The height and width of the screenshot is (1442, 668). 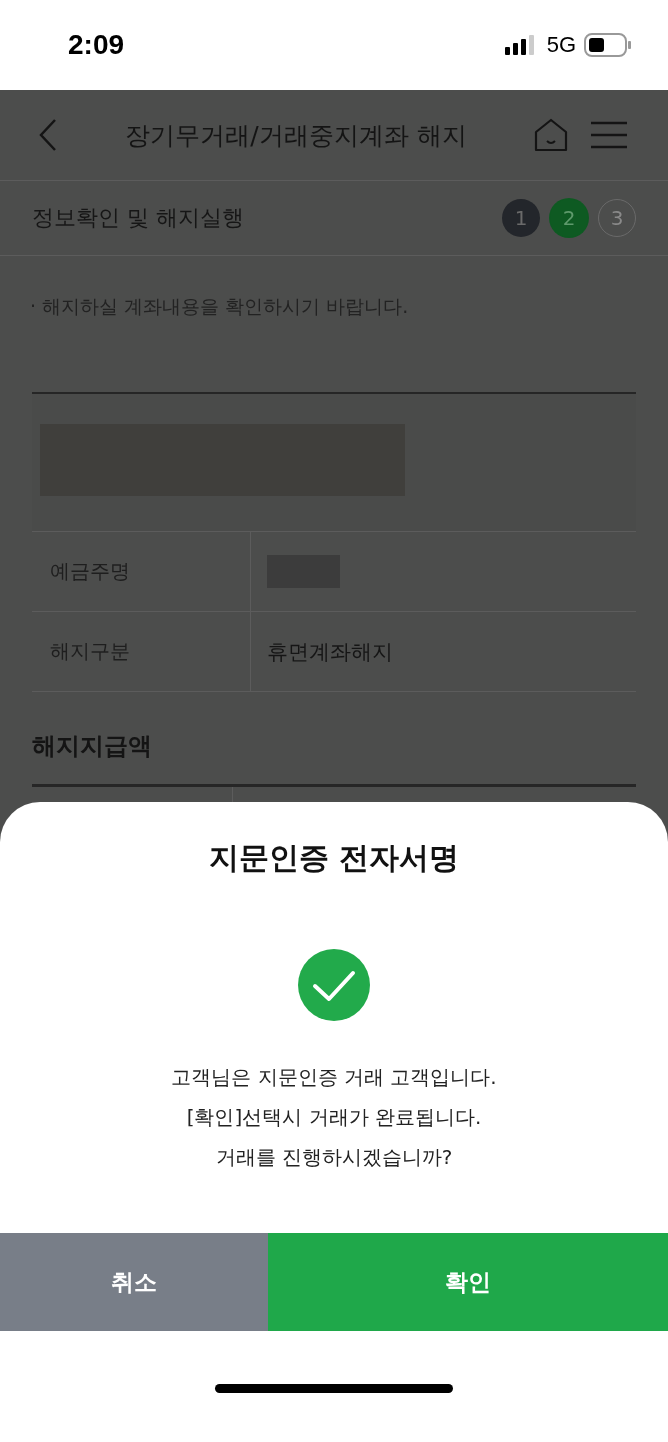 I want to click on dialog-message: 거래를 진행하시겠습니까?, so click(x=334, y=1157).